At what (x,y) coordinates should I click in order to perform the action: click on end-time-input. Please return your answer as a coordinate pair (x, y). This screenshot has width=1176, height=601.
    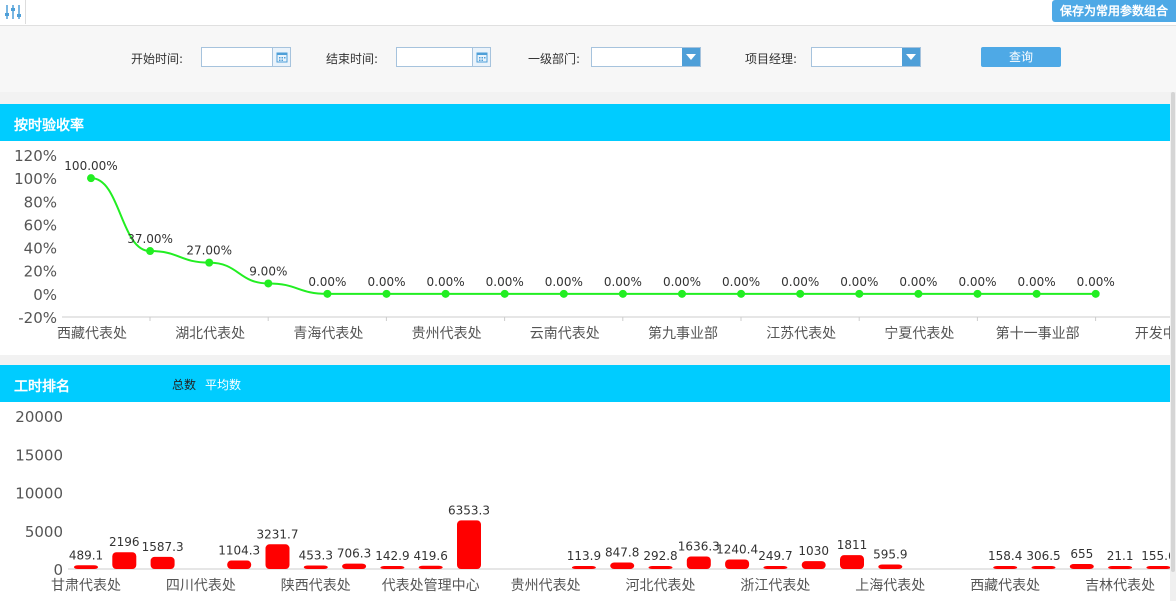
    Looking at the image, I should click on (443, 57).